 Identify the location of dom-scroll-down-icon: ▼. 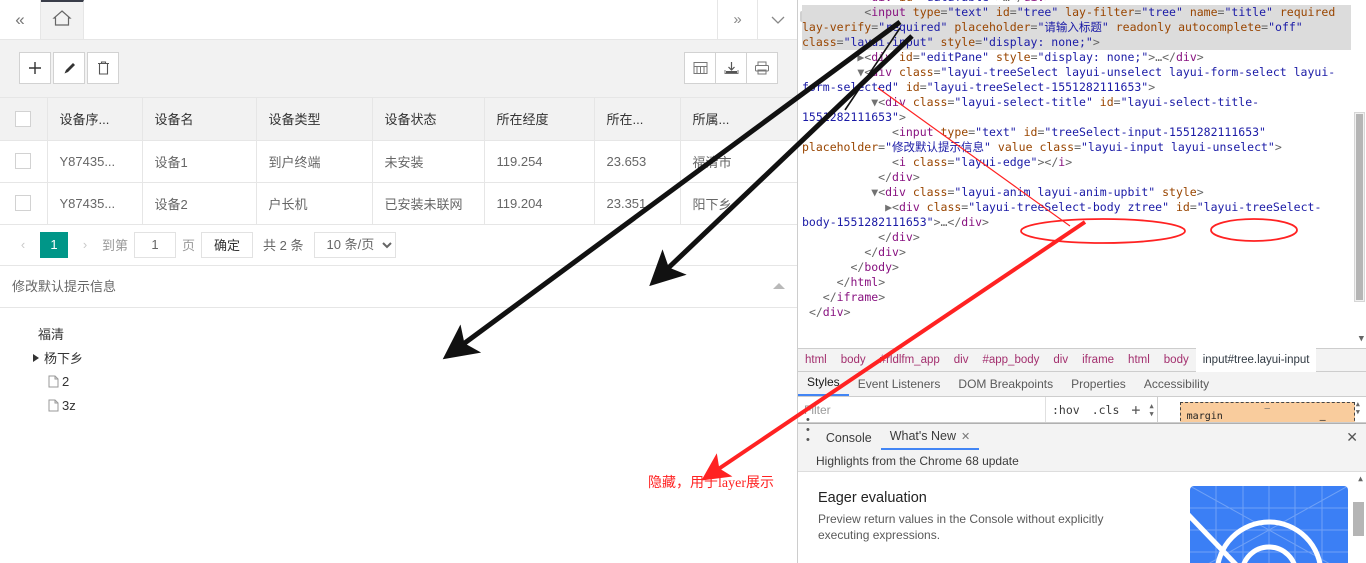
(1361, 339).